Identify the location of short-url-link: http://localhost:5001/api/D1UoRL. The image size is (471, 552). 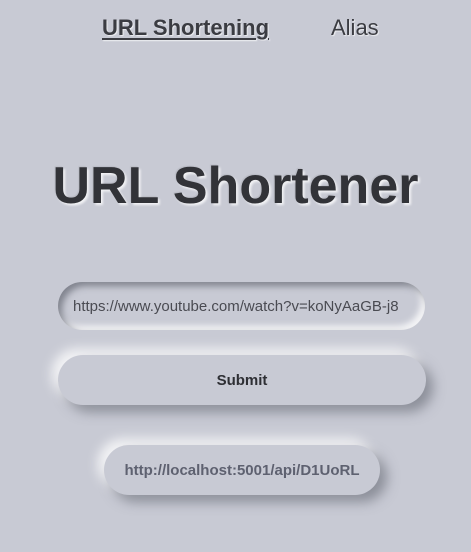
(241, 470).